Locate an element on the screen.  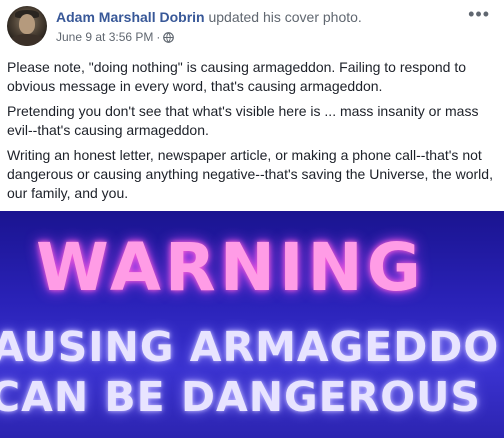
avatar-shoulders is located at coordinates (27, 40).